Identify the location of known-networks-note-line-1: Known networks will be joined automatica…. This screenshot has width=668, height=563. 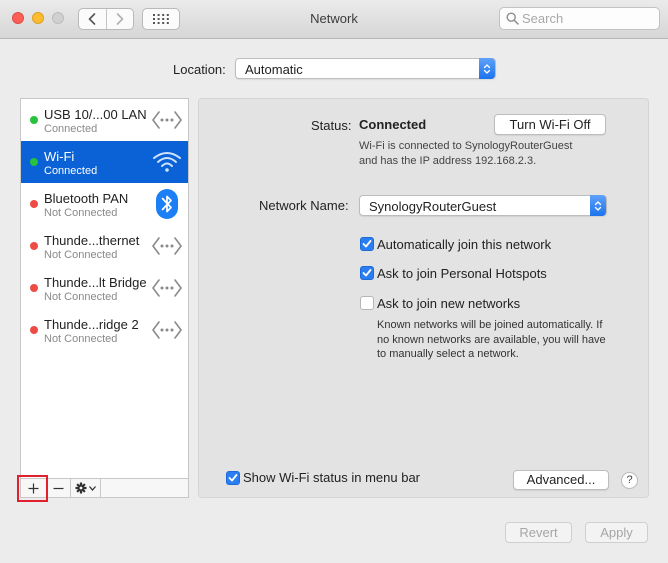
(490, 325).